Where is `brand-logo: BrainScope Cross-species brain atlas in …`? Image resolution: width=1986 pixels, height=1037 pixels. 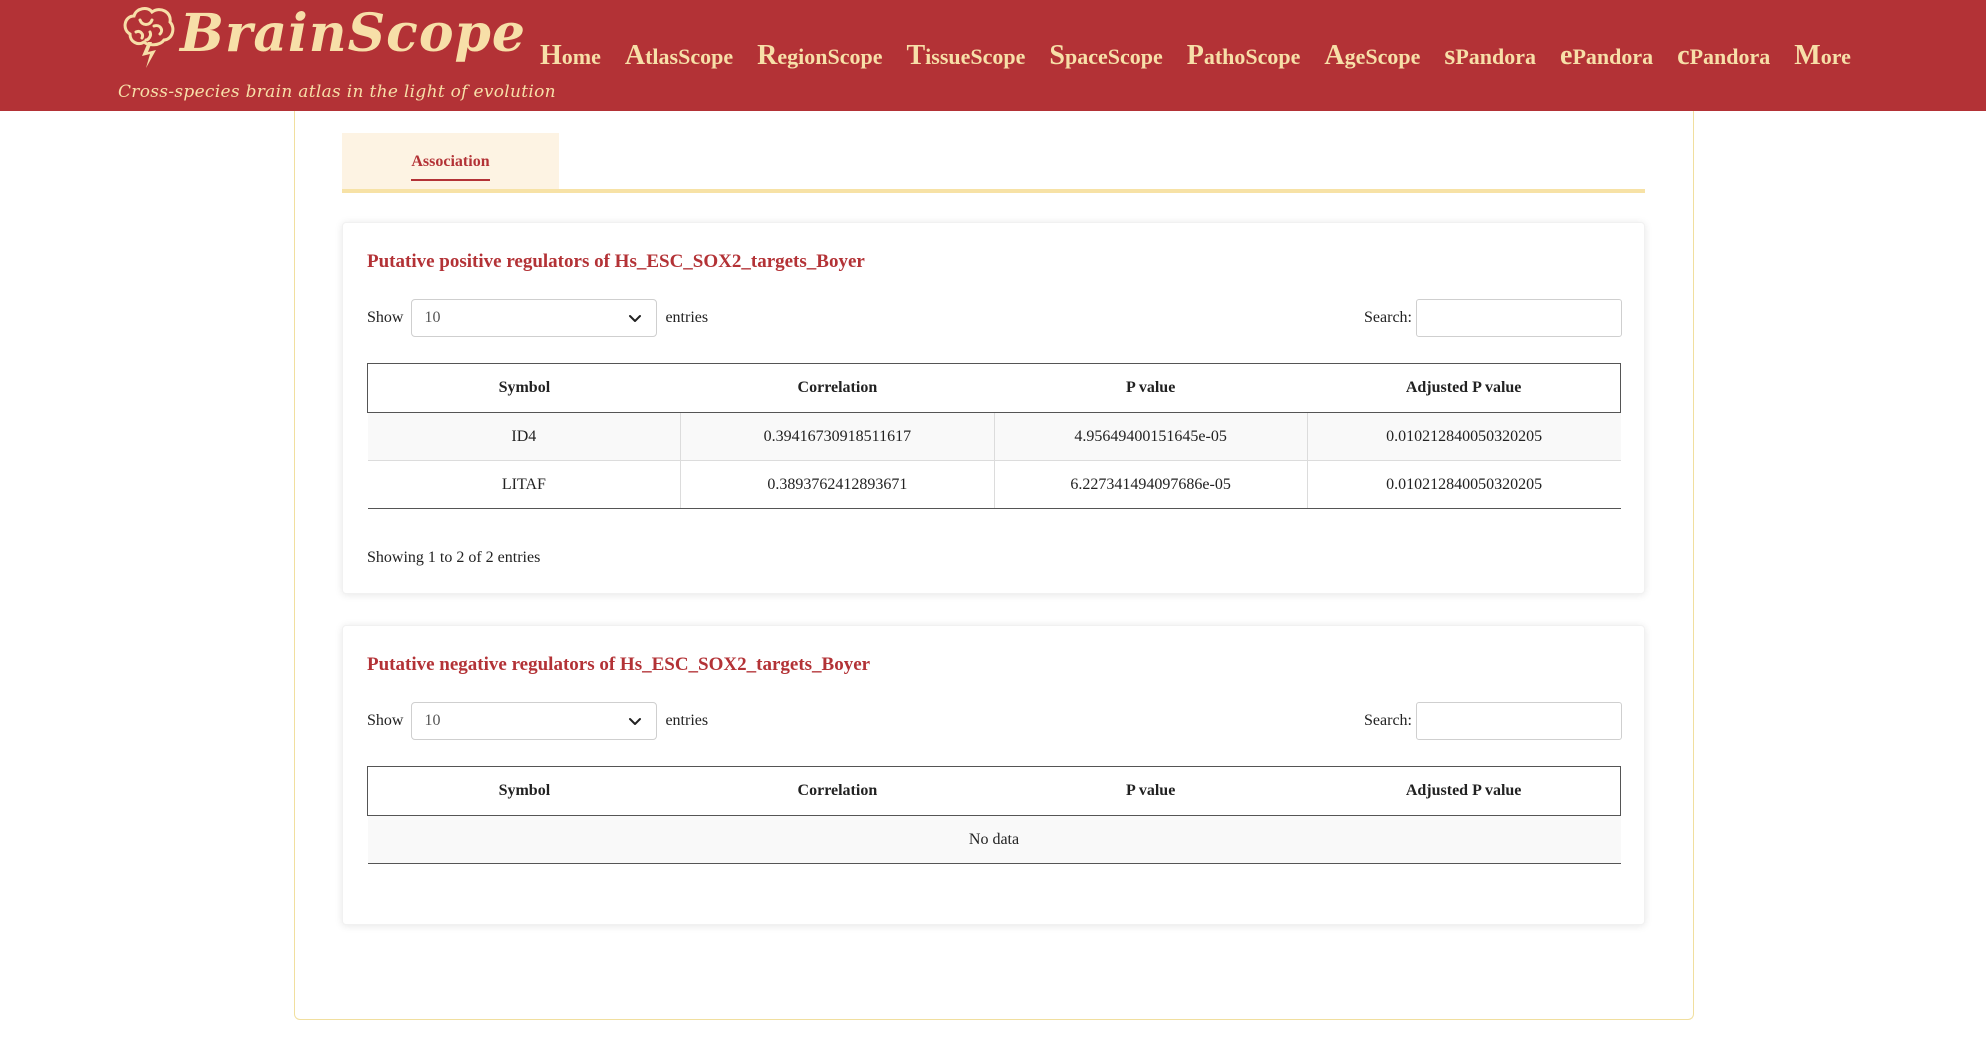 brand-logo: BrainScope Cross-species brain atlas in … is located at coordinates (336, 56).